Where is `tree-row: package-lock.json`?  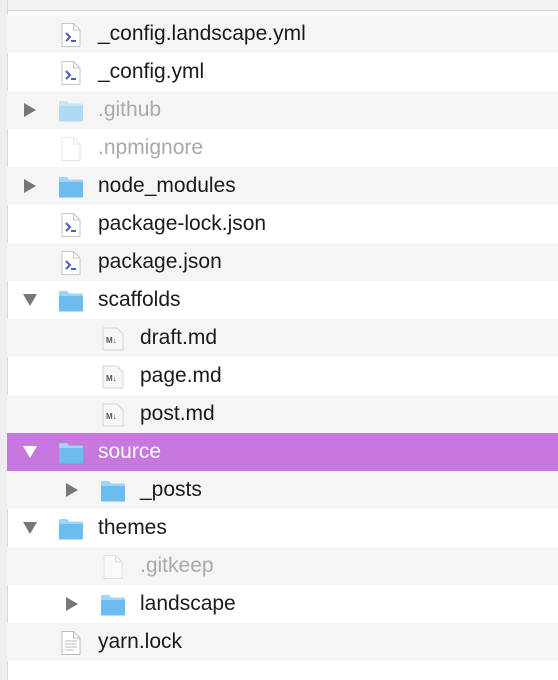
tree-row: package-lock.json is located at coordinates (282, 224).